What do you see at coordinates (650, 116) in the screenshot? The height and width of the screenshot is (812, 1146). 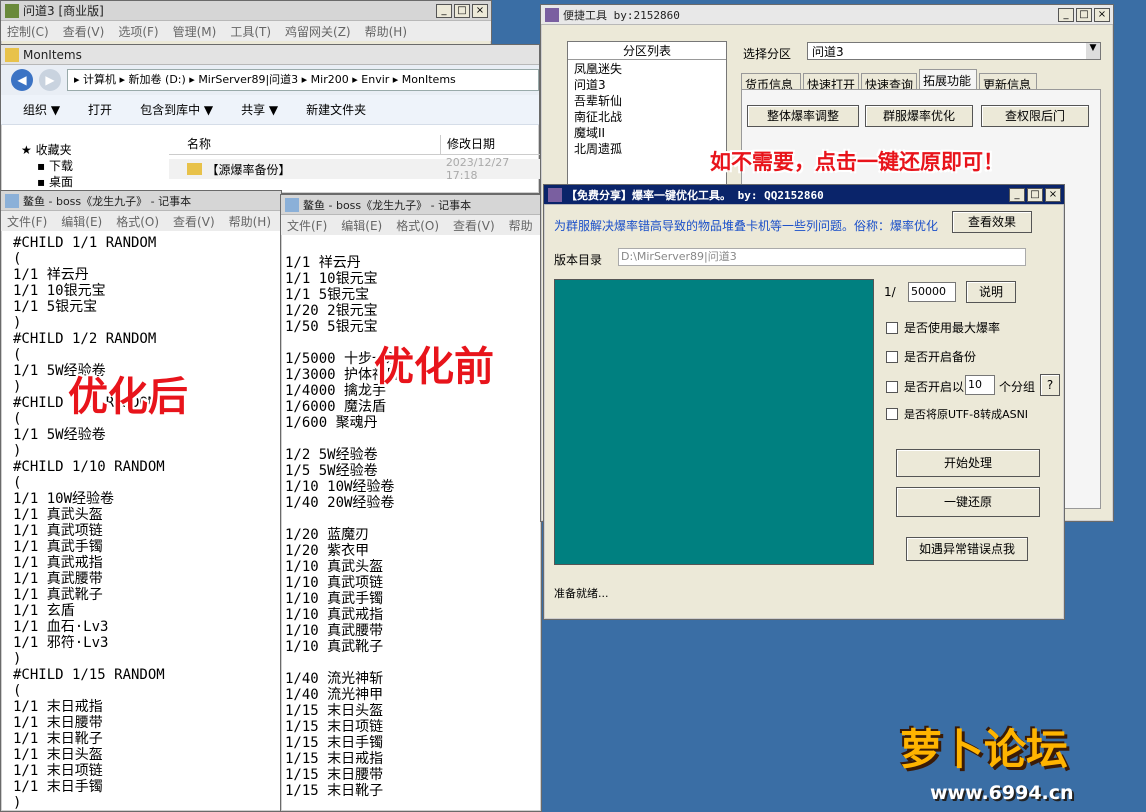 I see `list-item: 南征北战` at bounding box center [650, 116].